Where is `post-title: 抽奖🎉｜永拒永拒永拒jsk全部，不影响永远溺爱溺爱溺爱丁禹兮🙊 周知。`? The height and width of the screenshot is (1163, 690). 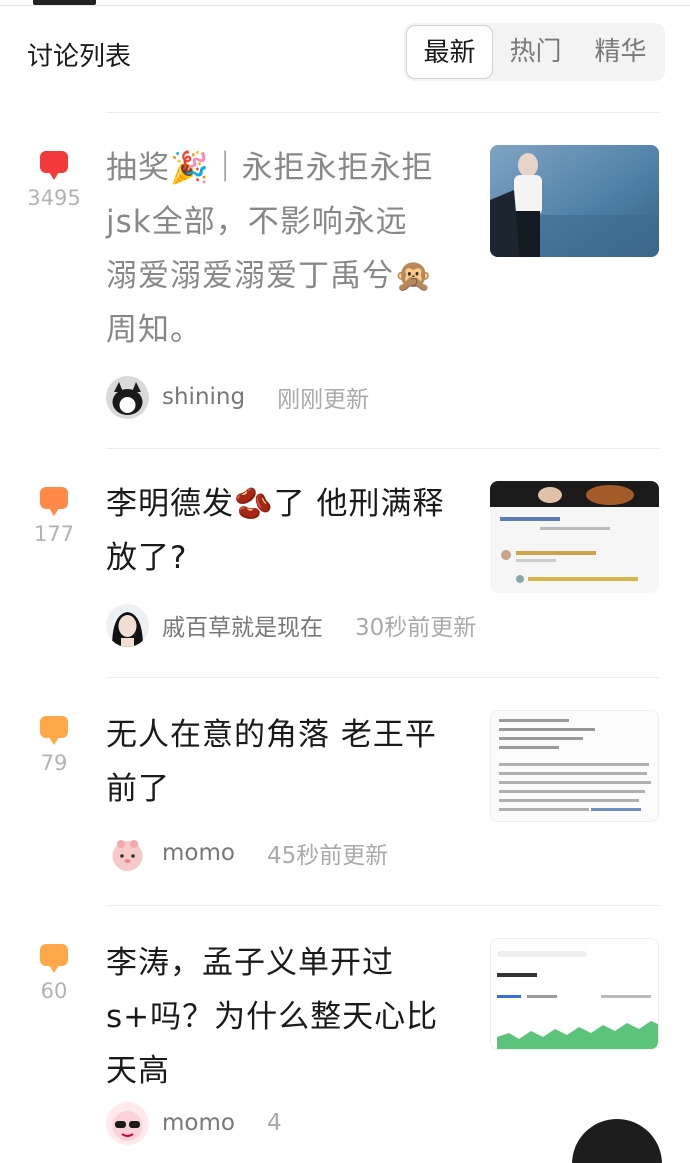
post-title: 抽奖🎉｜永拒永拒永拒jsk全部，不影响永远溺爱溺爱溺爱丁禹兮🙊 周知。 is located at coordinates (271, 249).